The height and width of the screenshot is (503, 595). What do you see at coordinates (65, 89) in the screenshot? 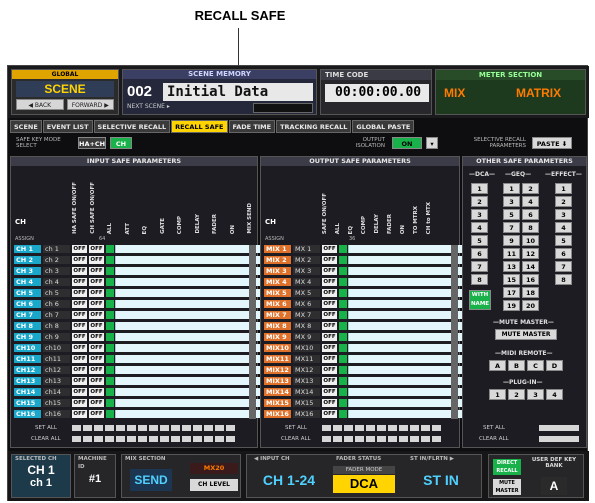
I see `scene-button: SCENE` at bounding box center [65, 89].